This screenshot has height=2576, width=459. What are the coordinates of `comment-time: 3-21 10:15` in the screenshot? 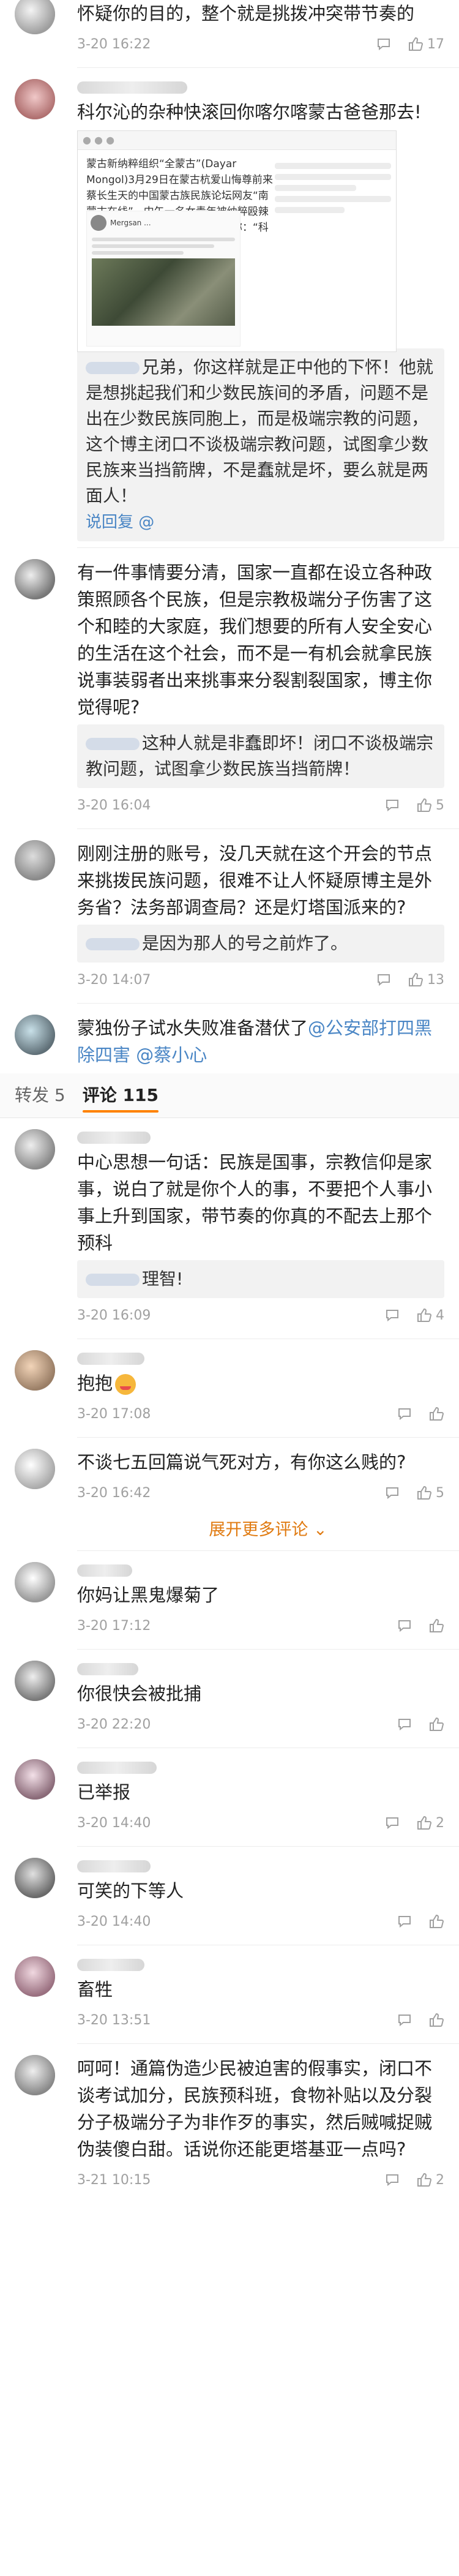 It's located at (114, 2180).